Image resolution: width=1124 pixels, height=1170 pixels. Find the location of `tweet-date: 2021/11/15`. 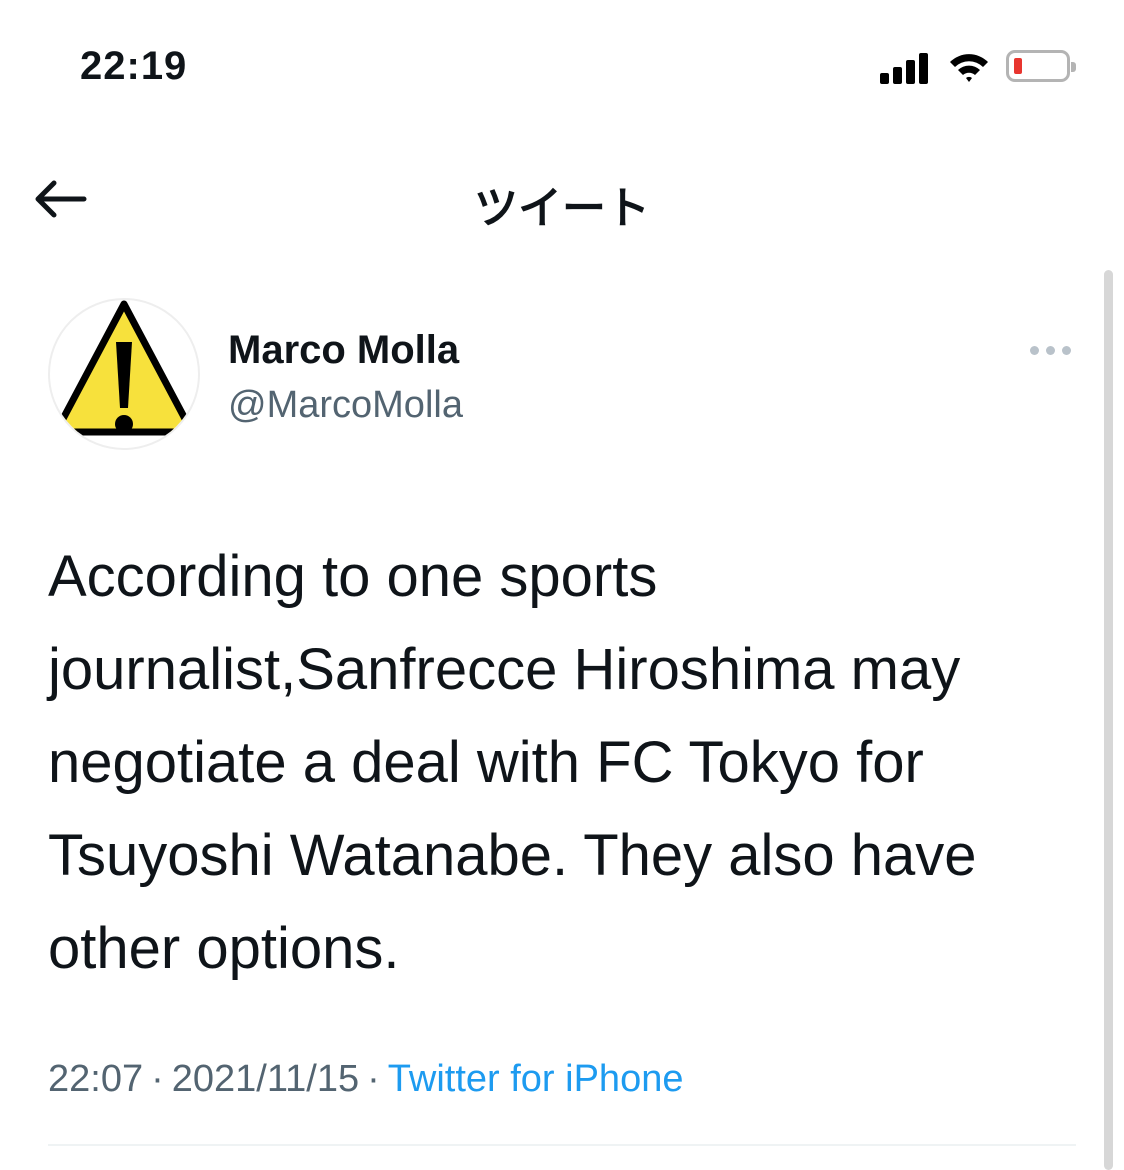

tweet-date: 2021/11/15 is located at coordinates (265, 1079).